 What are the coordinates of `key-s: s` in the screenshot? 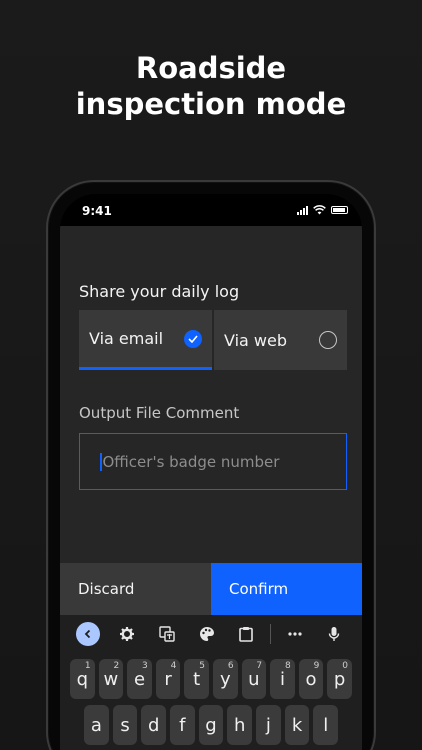 It's located at (125, 725).